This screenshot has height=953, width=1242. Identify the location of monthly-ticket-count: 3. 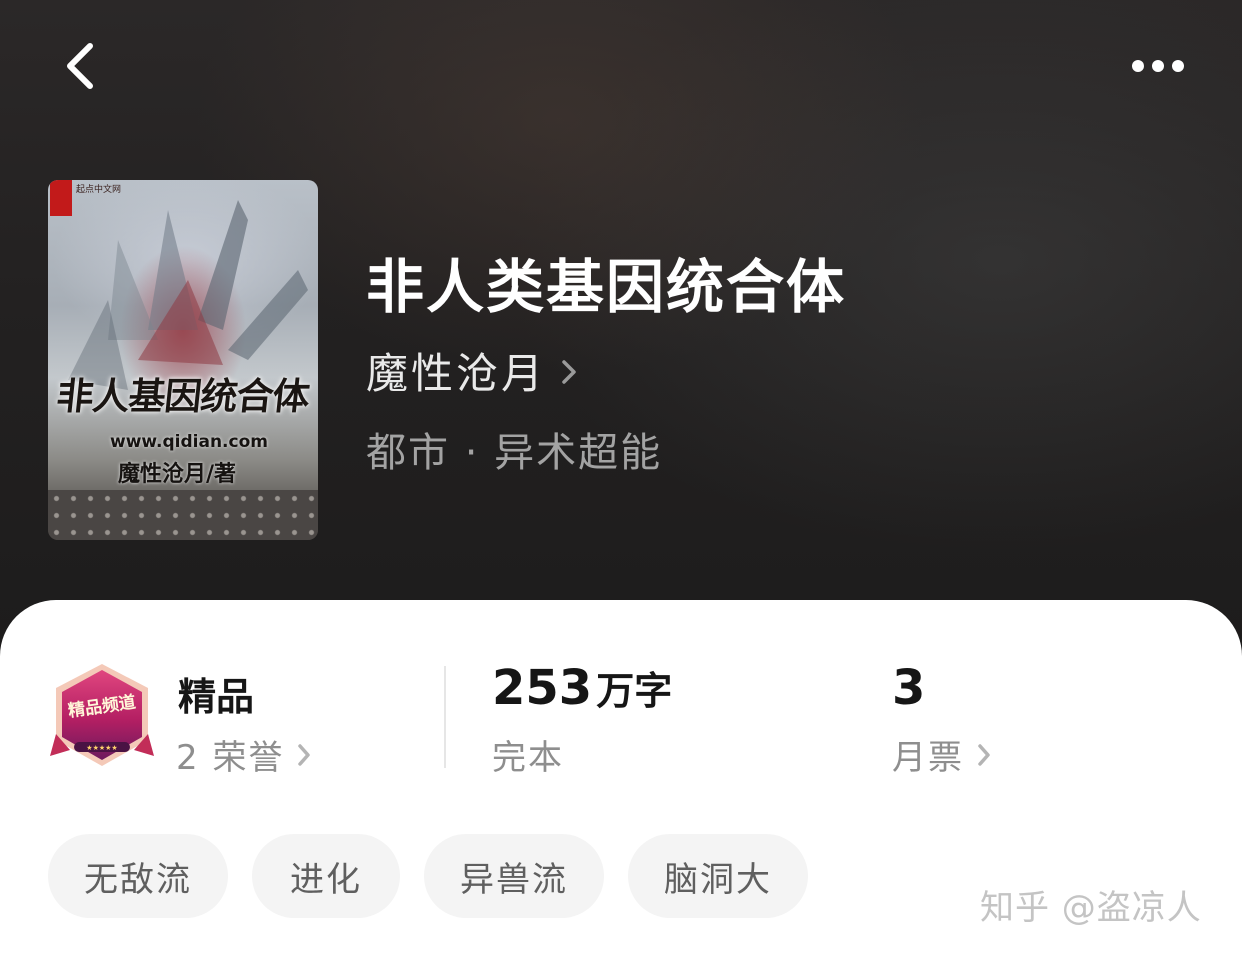
(909, 688).